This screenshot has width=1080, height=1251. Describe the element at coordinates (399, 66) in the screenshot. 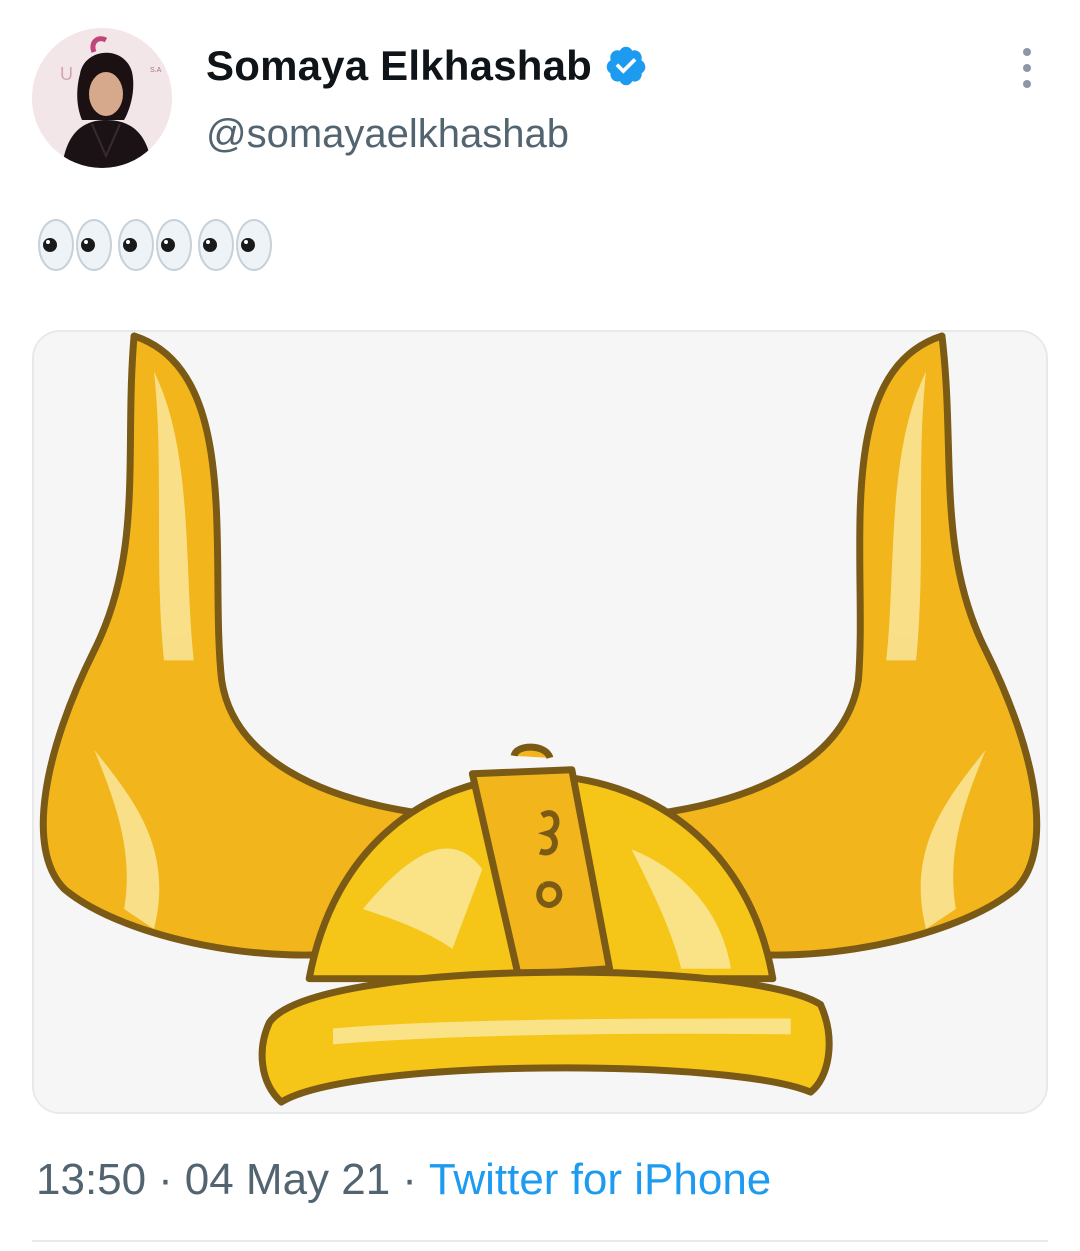

I see `display-name: Somaya Elkhashab` at that location.